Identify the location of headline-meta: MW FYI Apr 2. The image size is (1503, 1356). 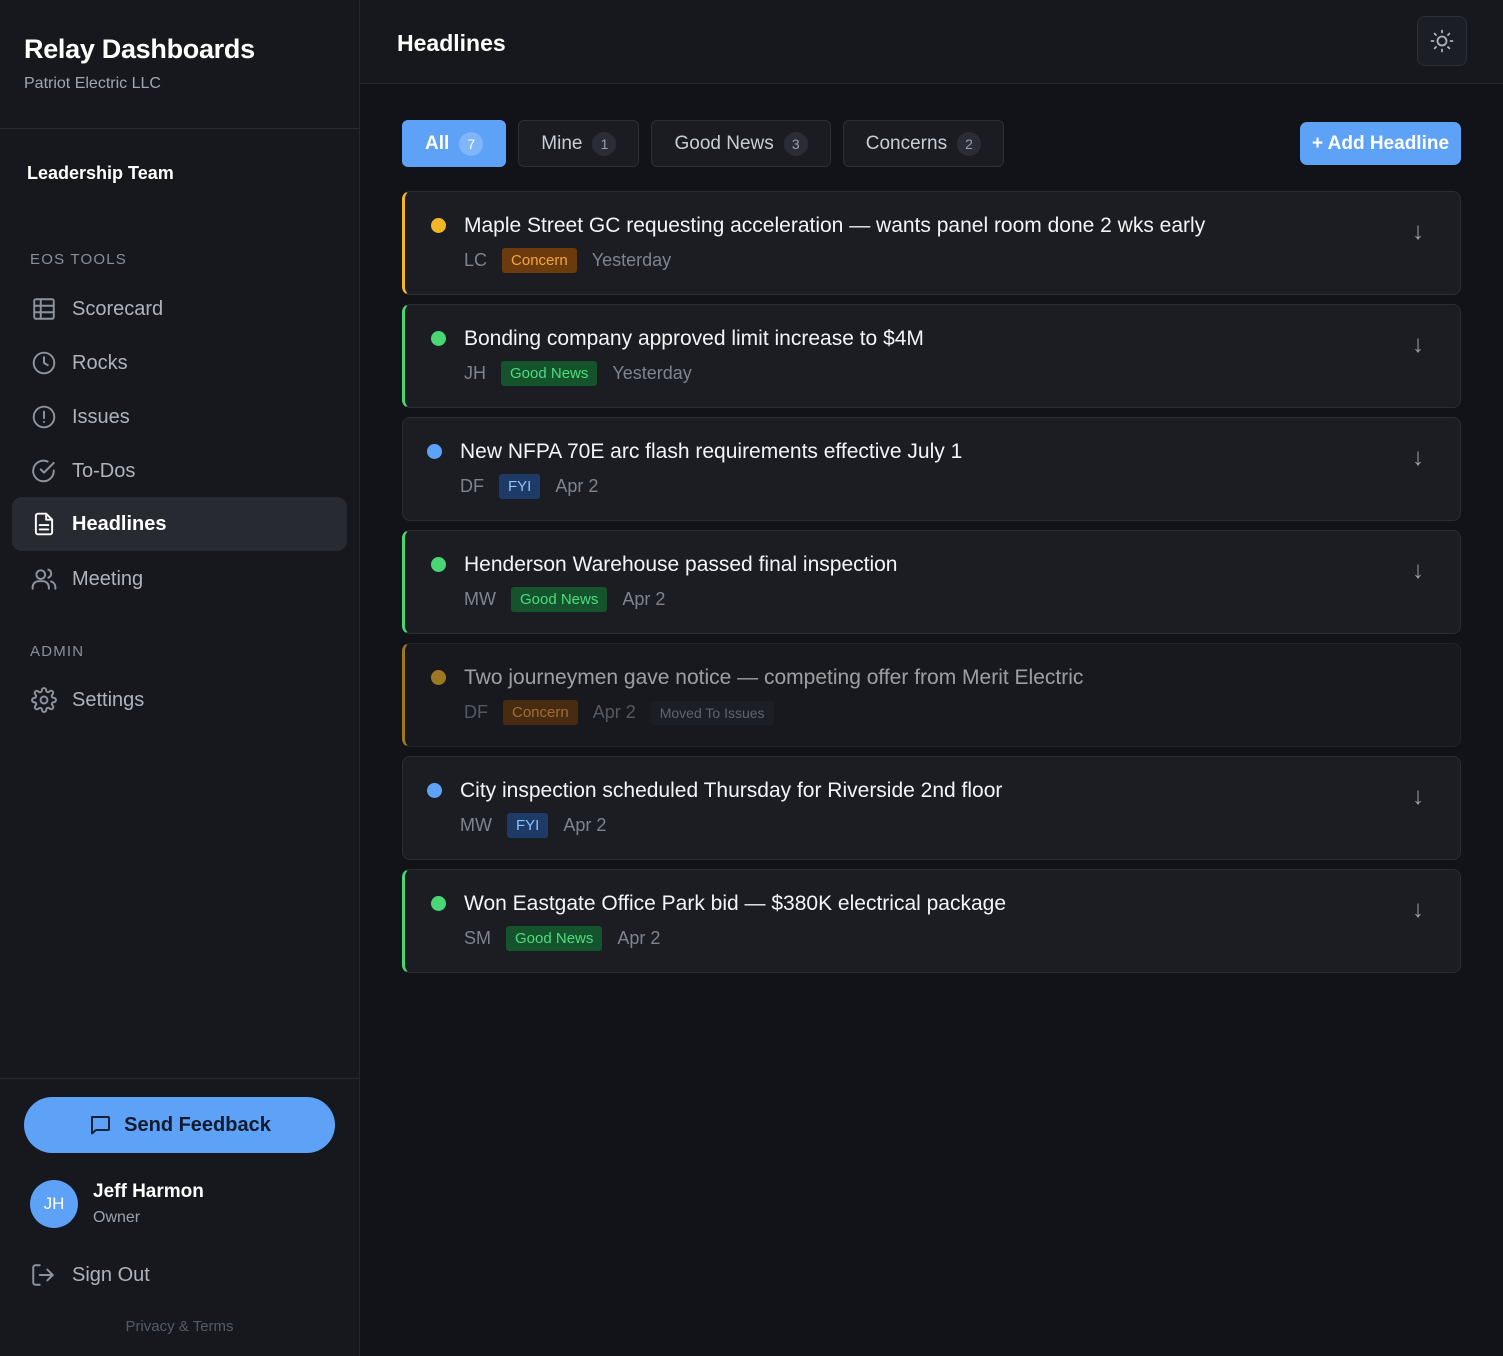
(533, 825).